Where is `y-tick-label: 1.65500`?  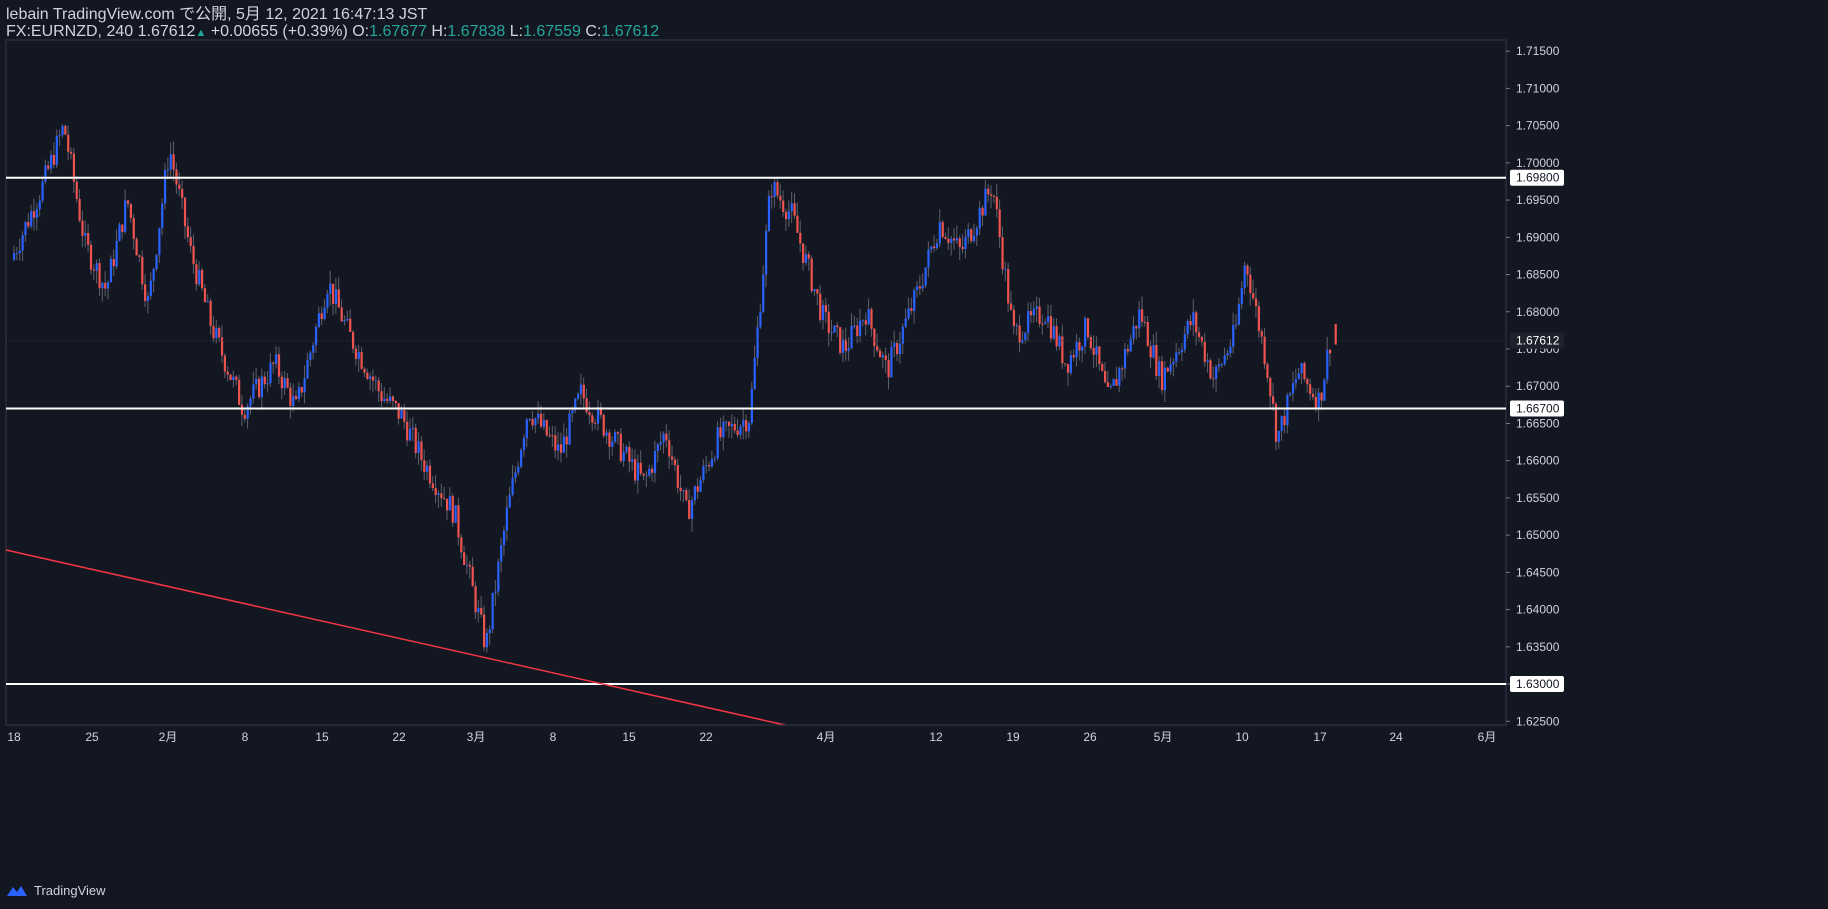 y-tick-label: 1.65500 is located at coordinates (1538, 498).